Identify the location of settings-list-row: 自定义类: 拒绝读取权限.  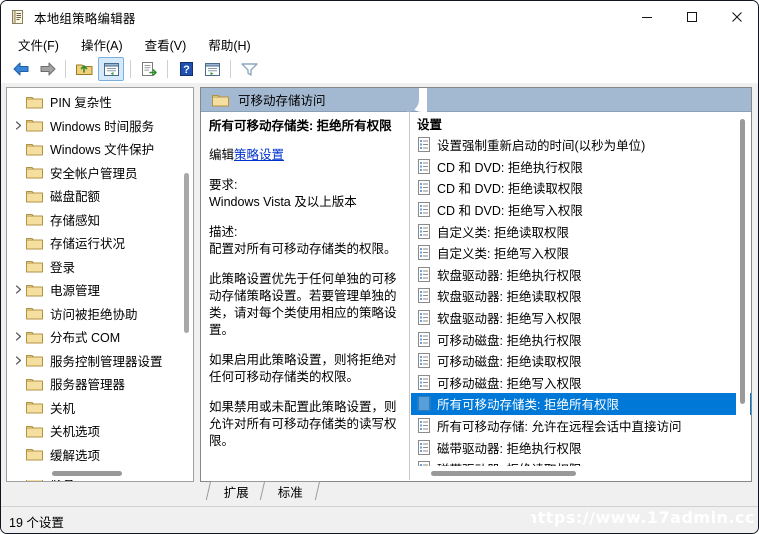
(581, 231).